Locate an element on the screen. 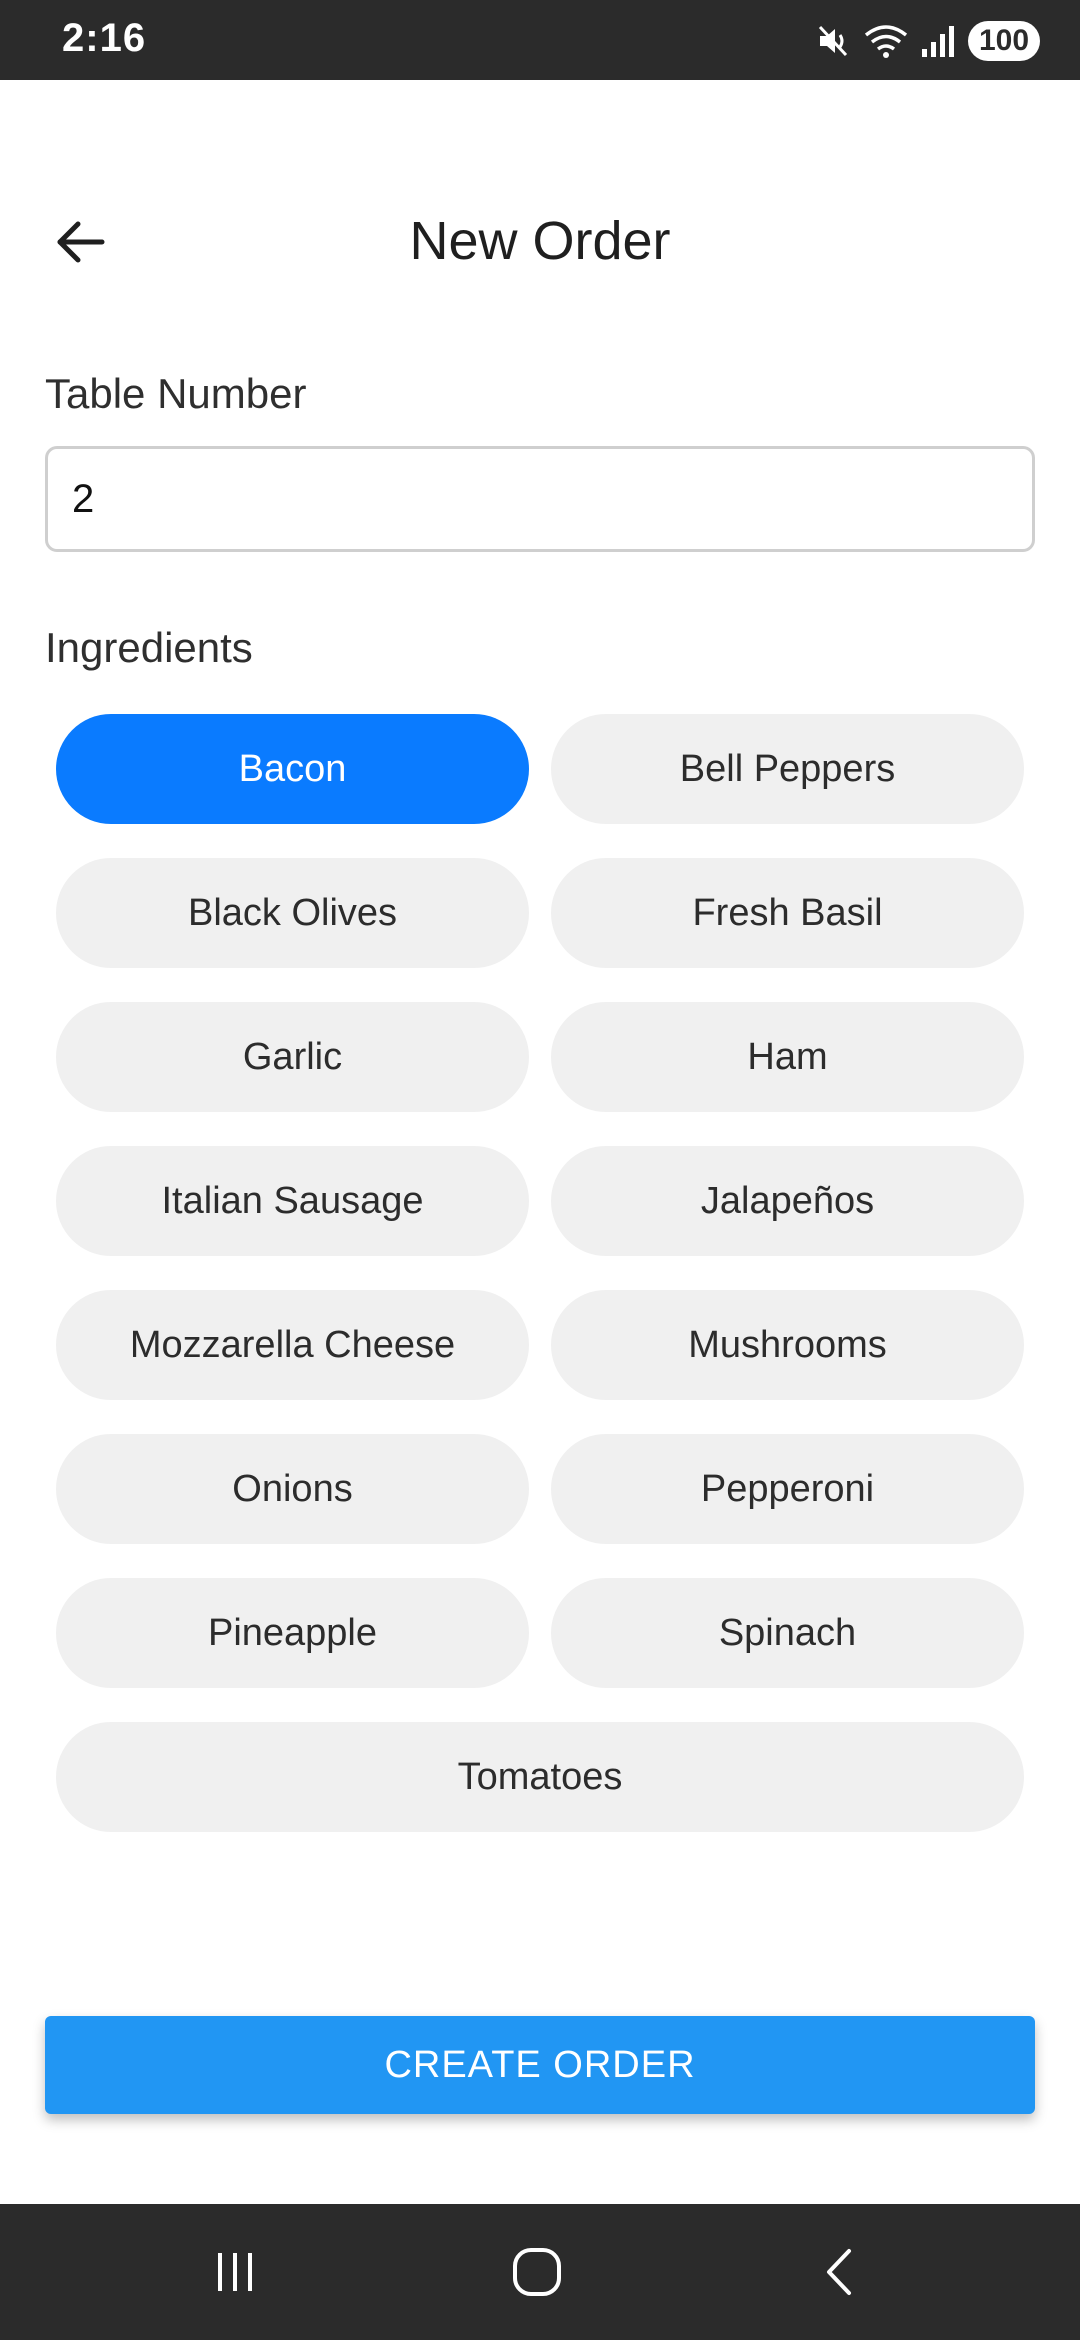 The width and height of the screenshot is (1080, 2340). ingredient-chip-bacon: Bacon is located at coordinates (292, 769).